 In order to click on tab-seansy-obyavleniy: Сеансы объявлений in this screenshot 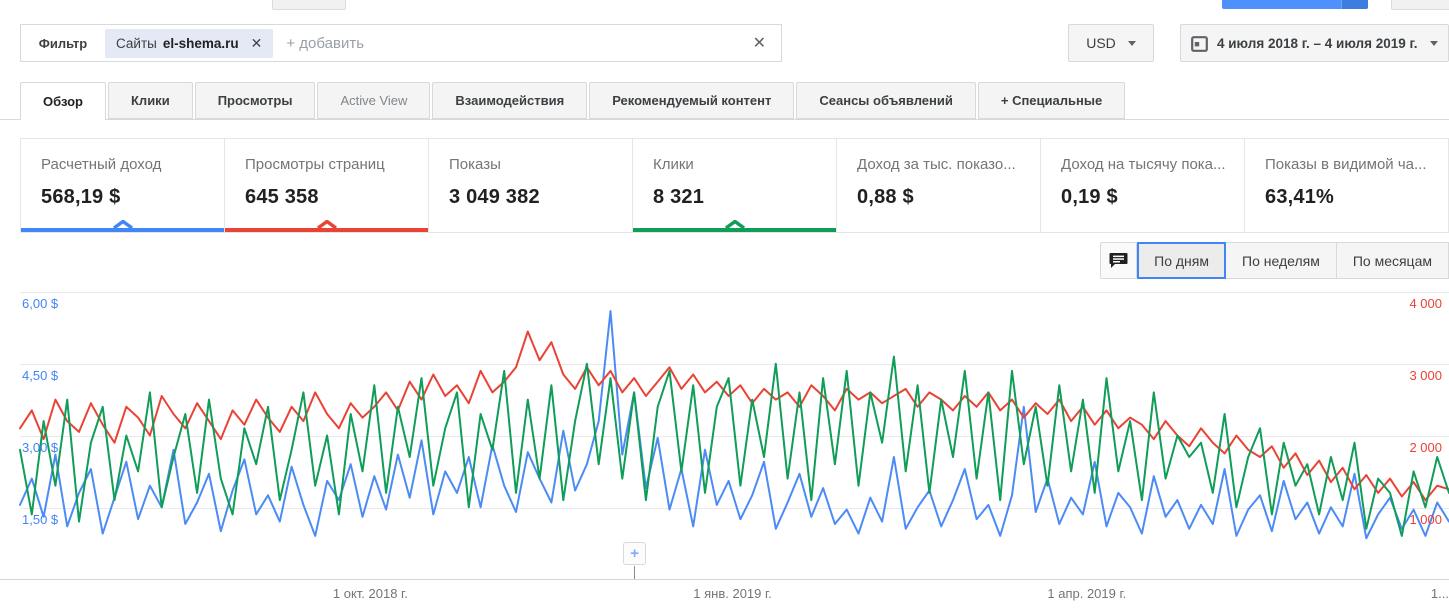, I will do `click(886, 100)`.